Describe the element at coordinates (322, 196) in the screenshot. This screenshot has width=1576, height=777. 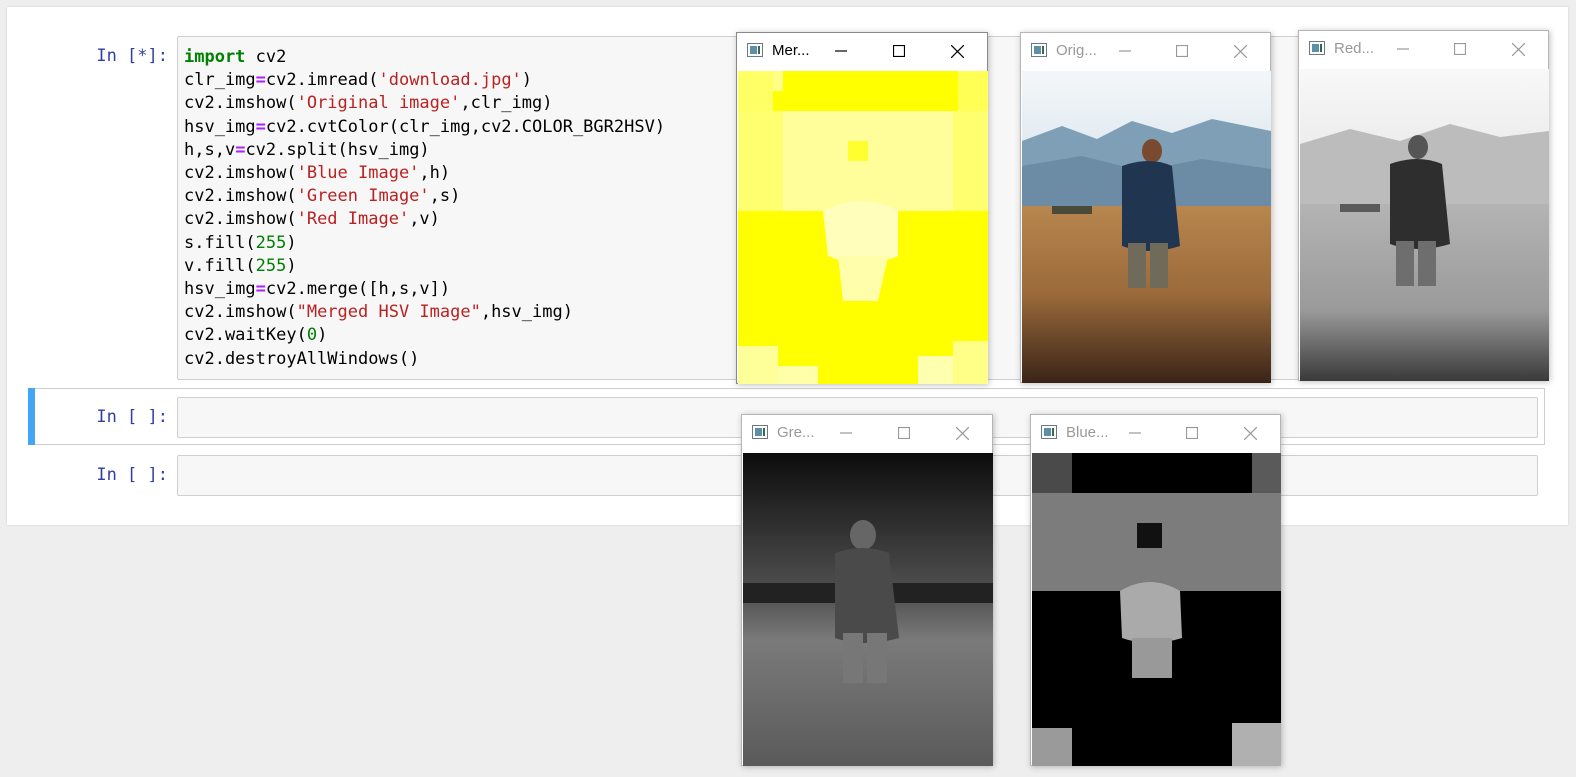
I see `code-line: cv2.imshow('Green Image',s)` at that location.